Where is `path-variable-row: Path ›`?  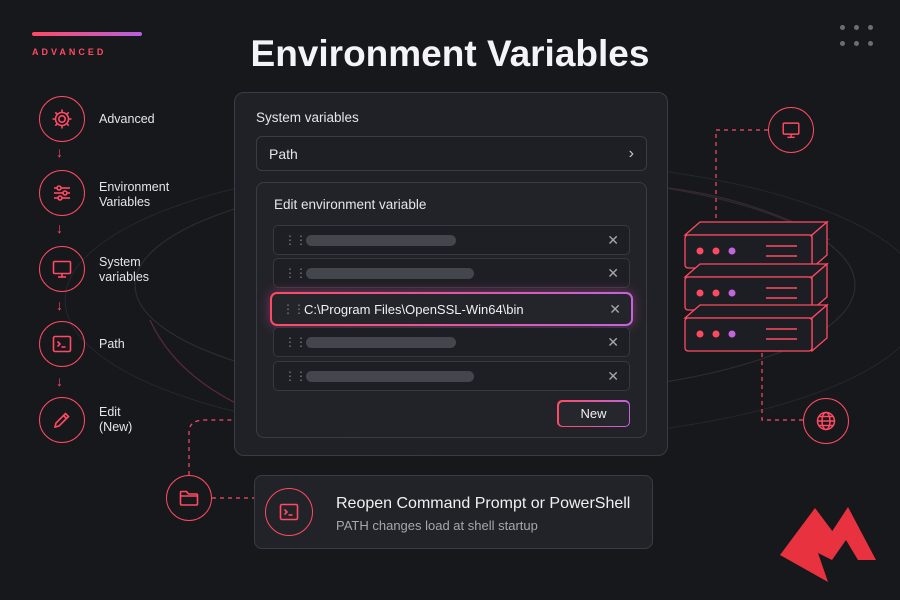
path-variable-row: Path › is located at coordinates (451, 153).